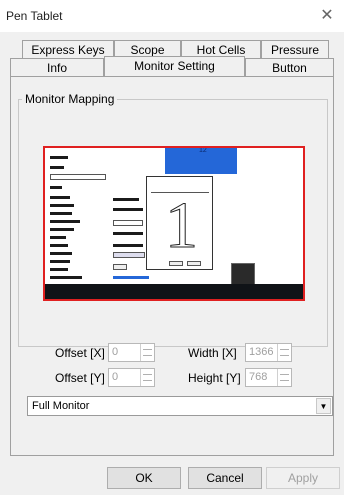  I want to click on offset-x-spinner, so click(147, 352).